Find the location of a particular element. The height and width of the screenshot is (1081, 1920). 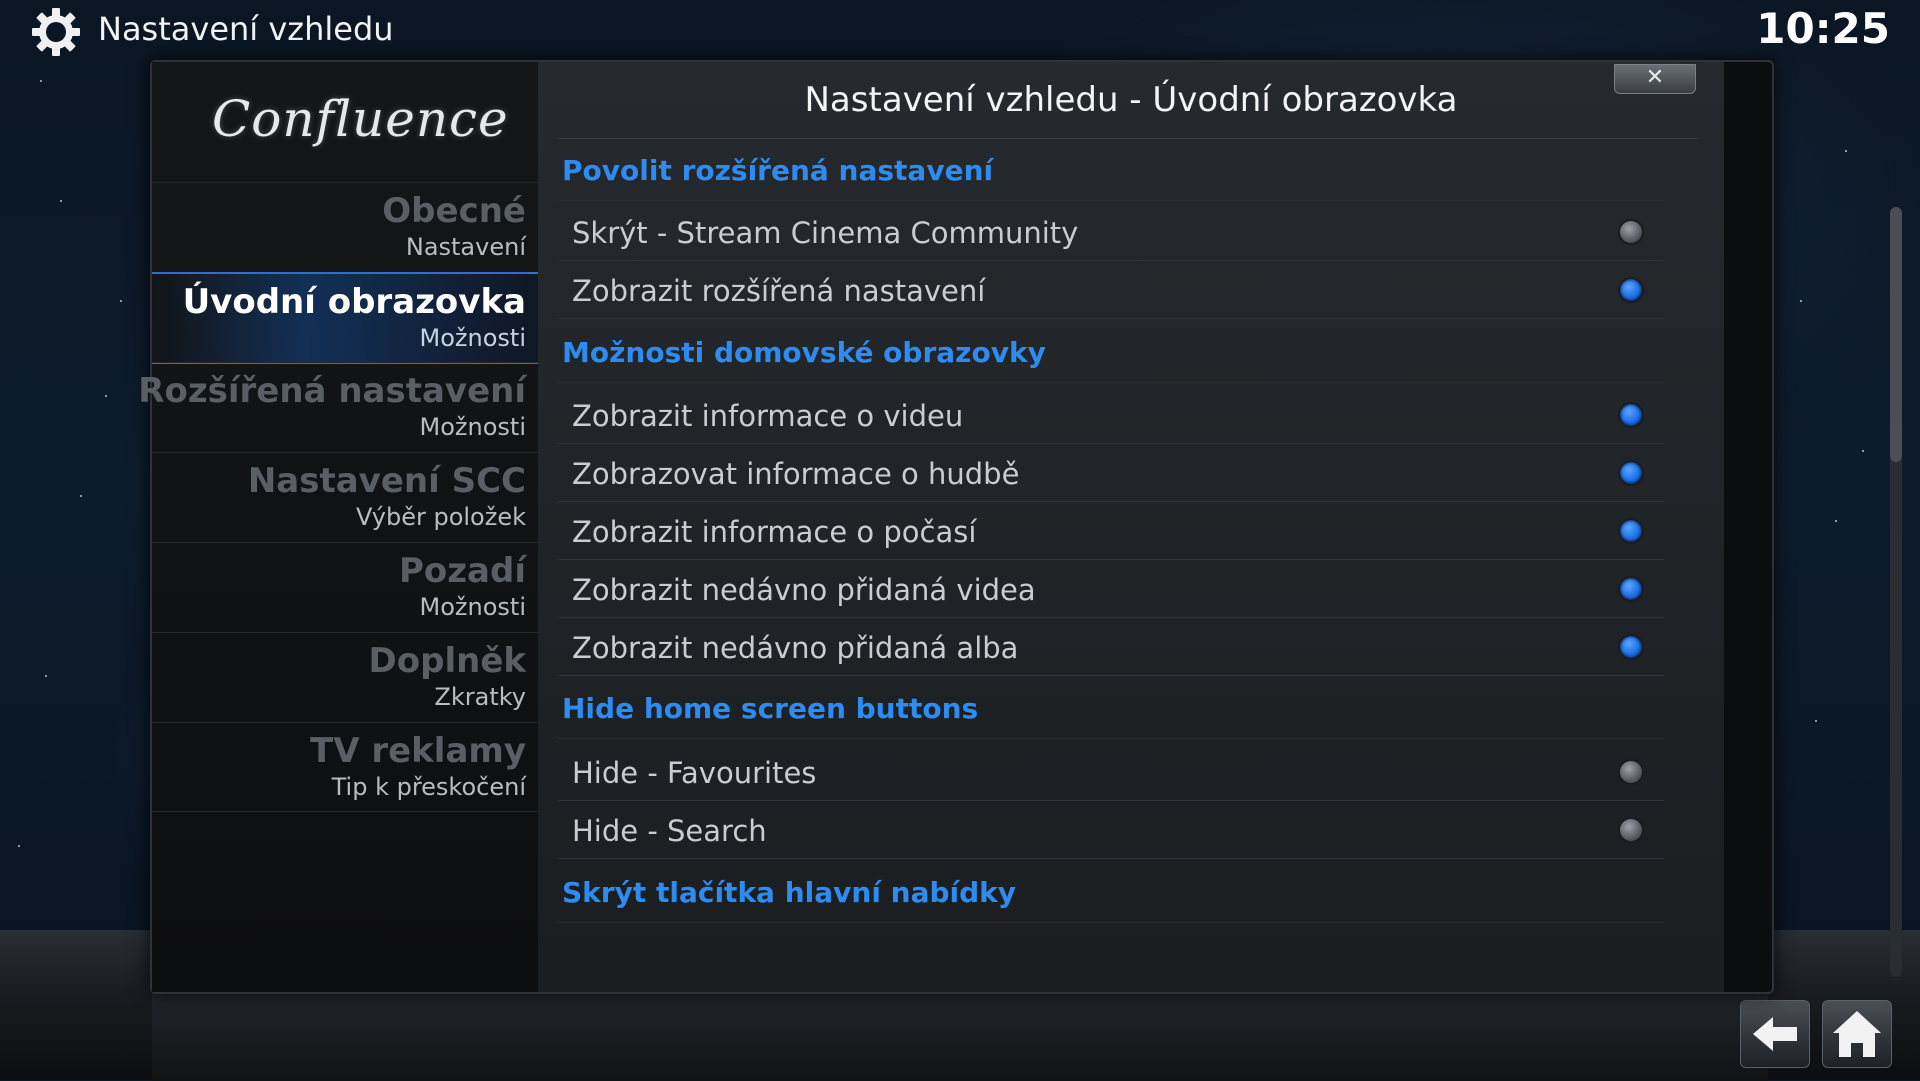

section-header: Hide home screen buttons is located at coordinates (1111, 710).